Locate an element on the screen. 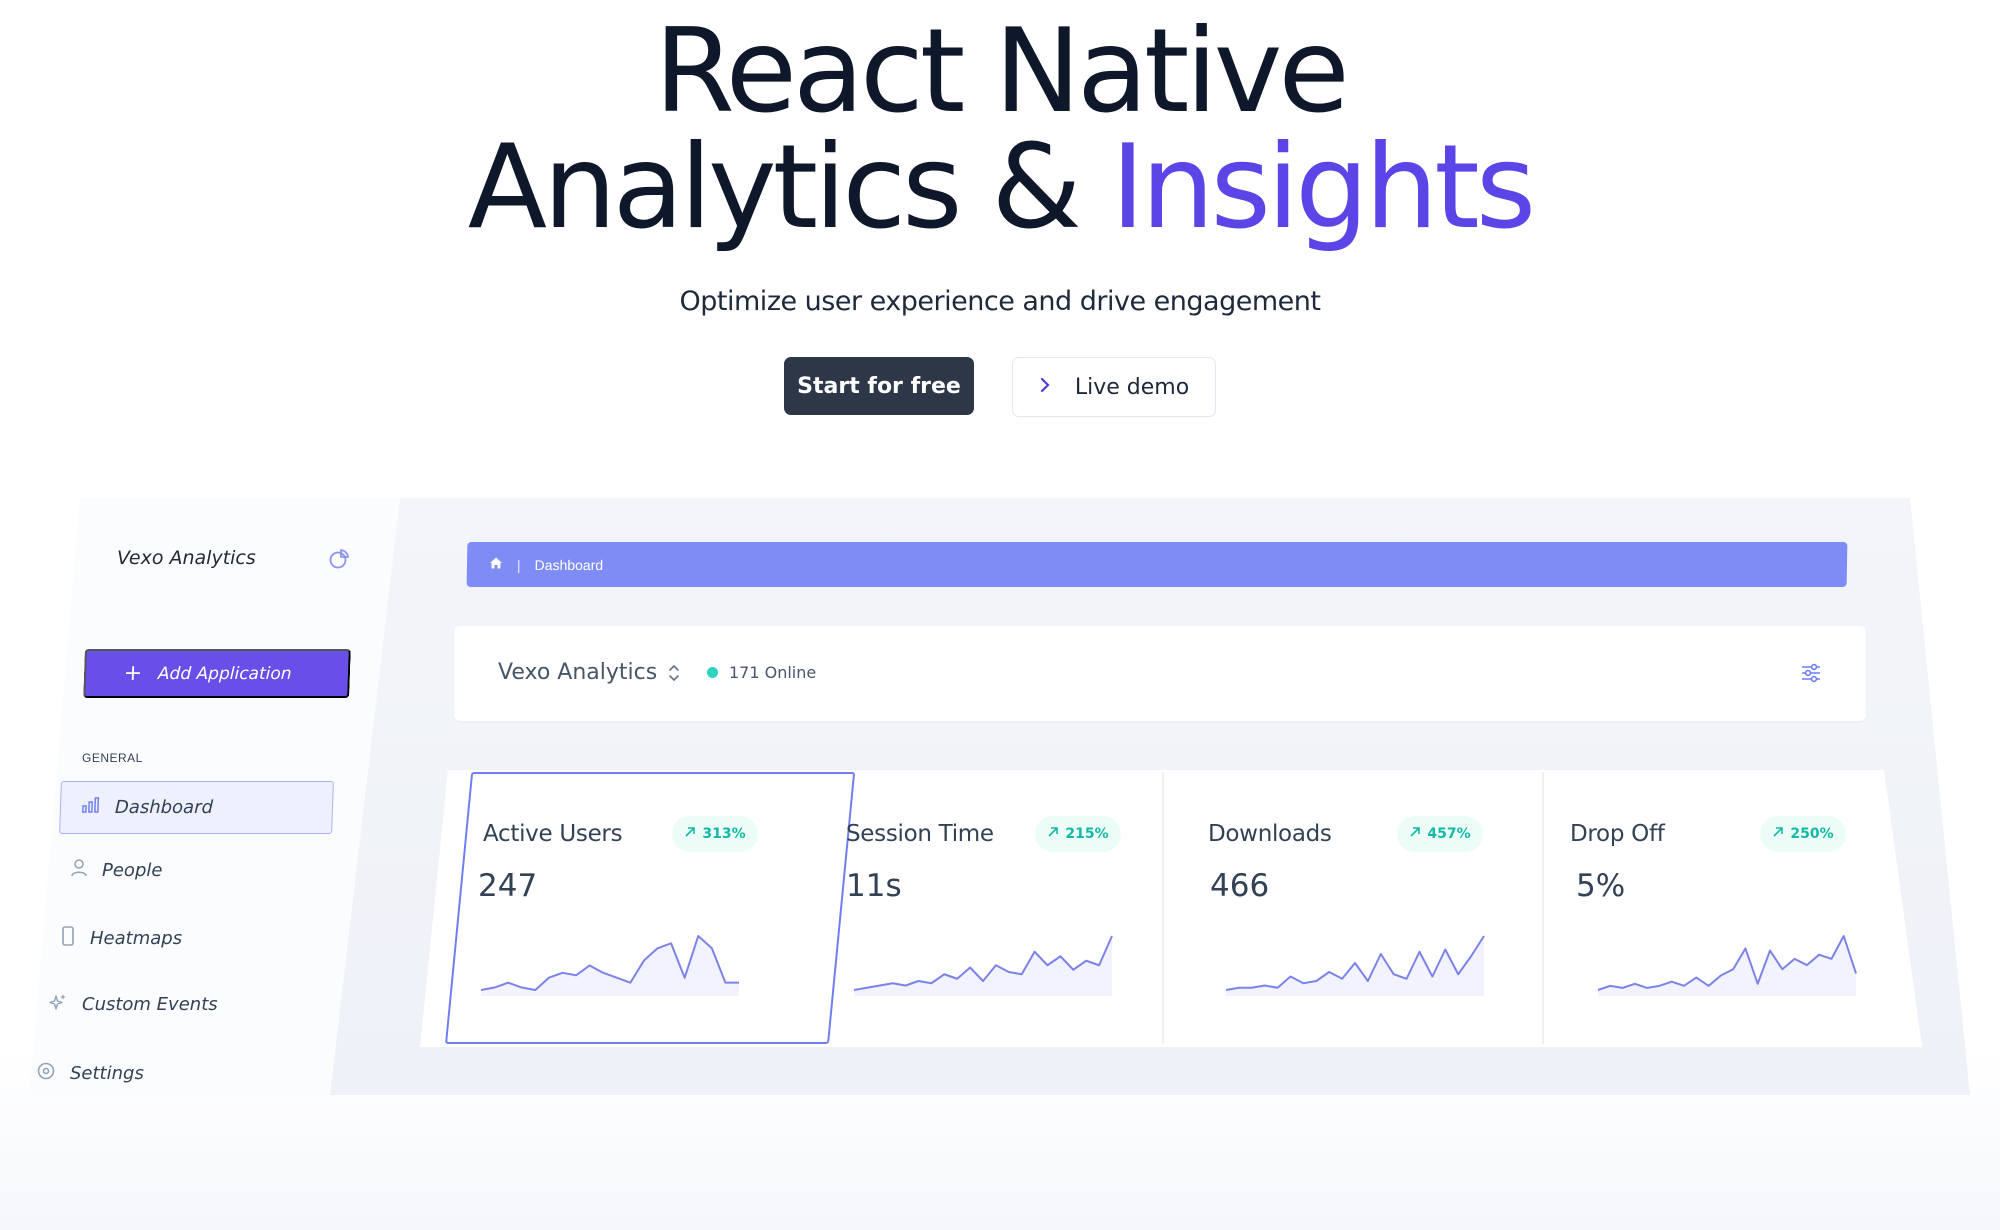 This screenshot has width=2000, height=1230. stat-label: Drop Off is located at coordinates (1617, 834).